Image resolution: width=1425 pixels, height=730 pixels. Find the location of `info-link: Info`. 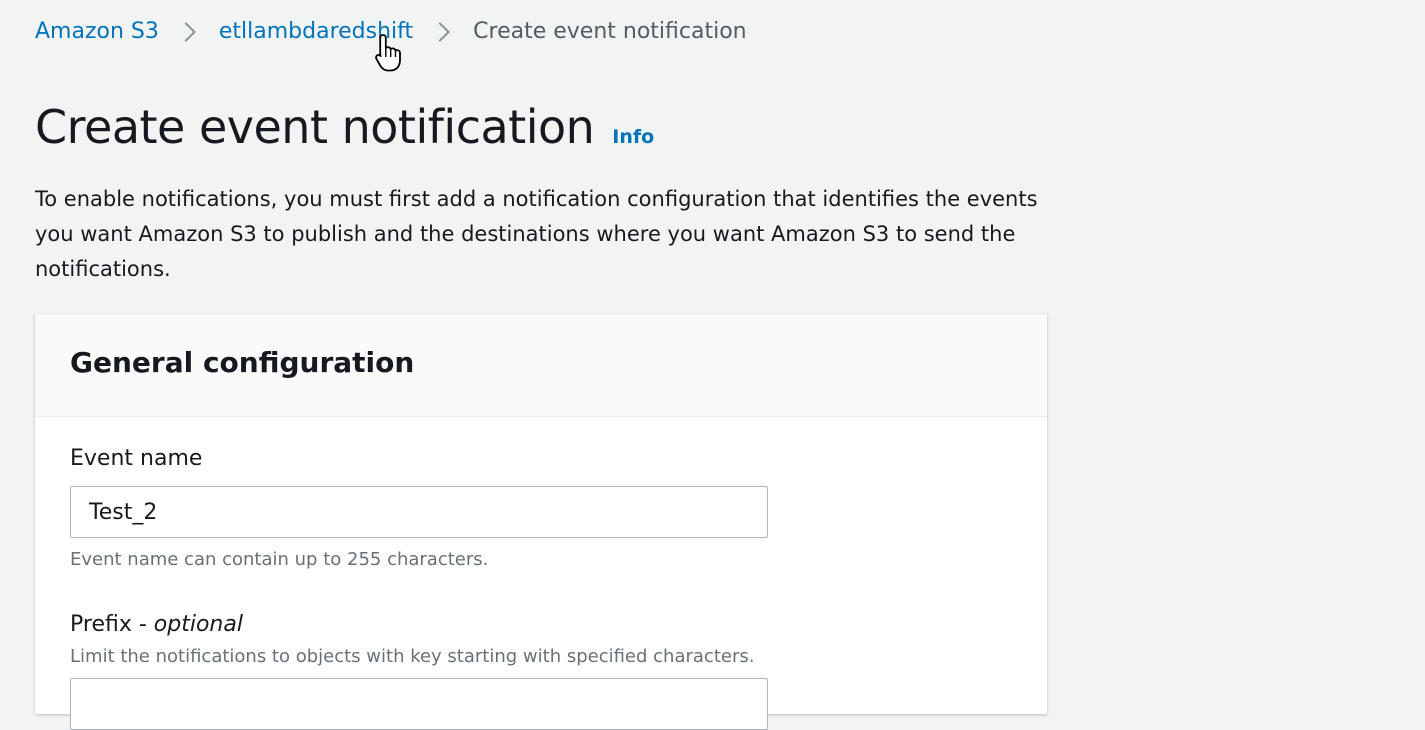

info-link: Info is located at coordinates (633, 137).